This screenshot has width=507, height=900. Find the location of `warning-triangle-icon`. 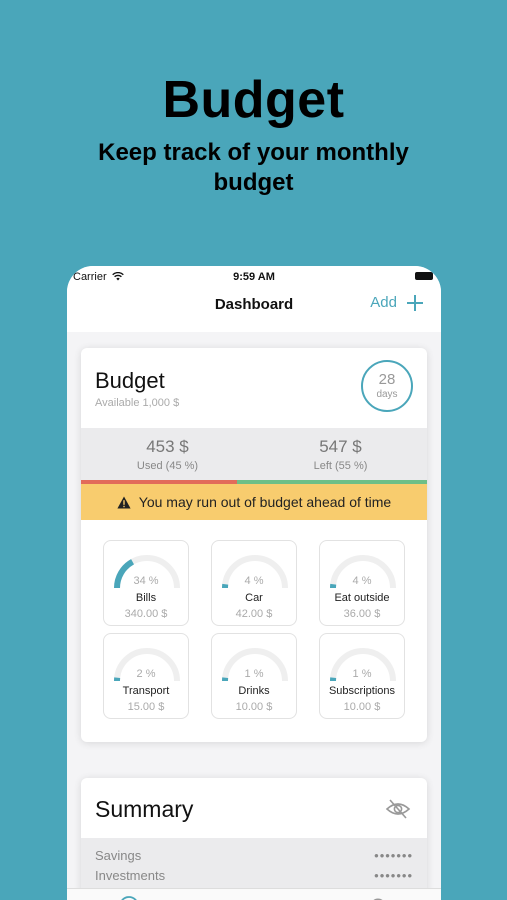

warning-triangle-icon is located at coordinates (124, 502).